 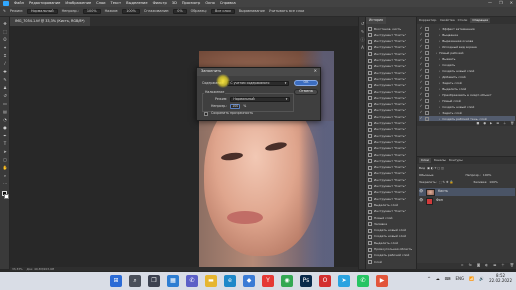 What do you see at coordinates (486, 265) in the screenshot?
I see `adjustment-icon: ◐` at bounding box center [486, 265].